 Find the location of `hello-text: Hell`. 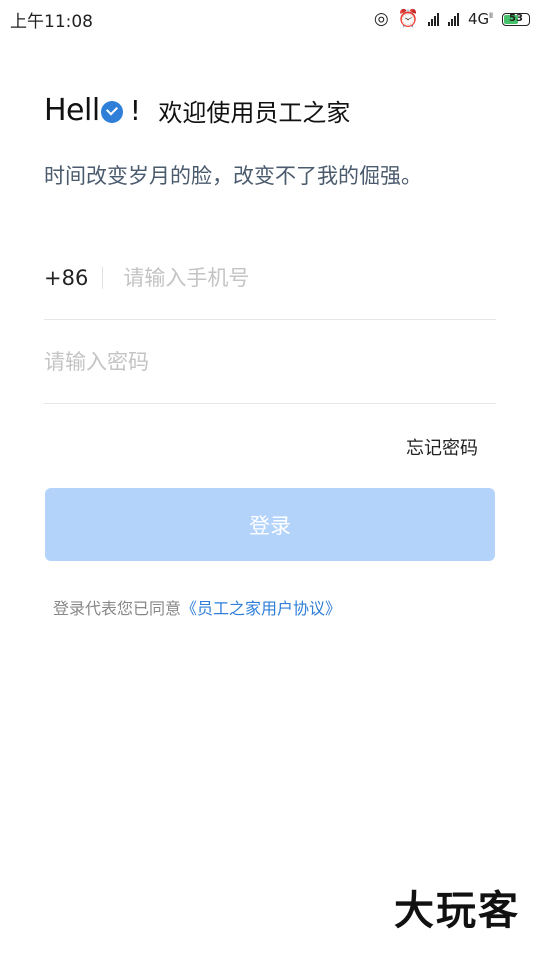

hello-text: Hell is located at coordinates (72, 110).